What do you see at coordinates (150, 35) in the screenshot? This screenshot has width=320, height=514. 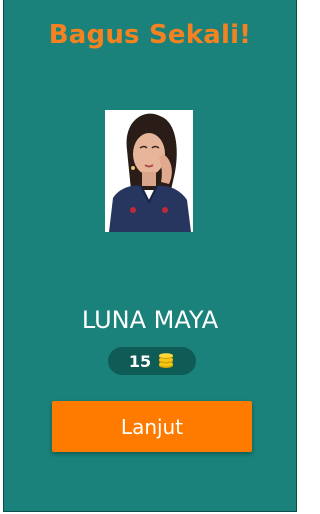 I see `page-title: Bagus Sekali!` at bounding box center [150, 35].